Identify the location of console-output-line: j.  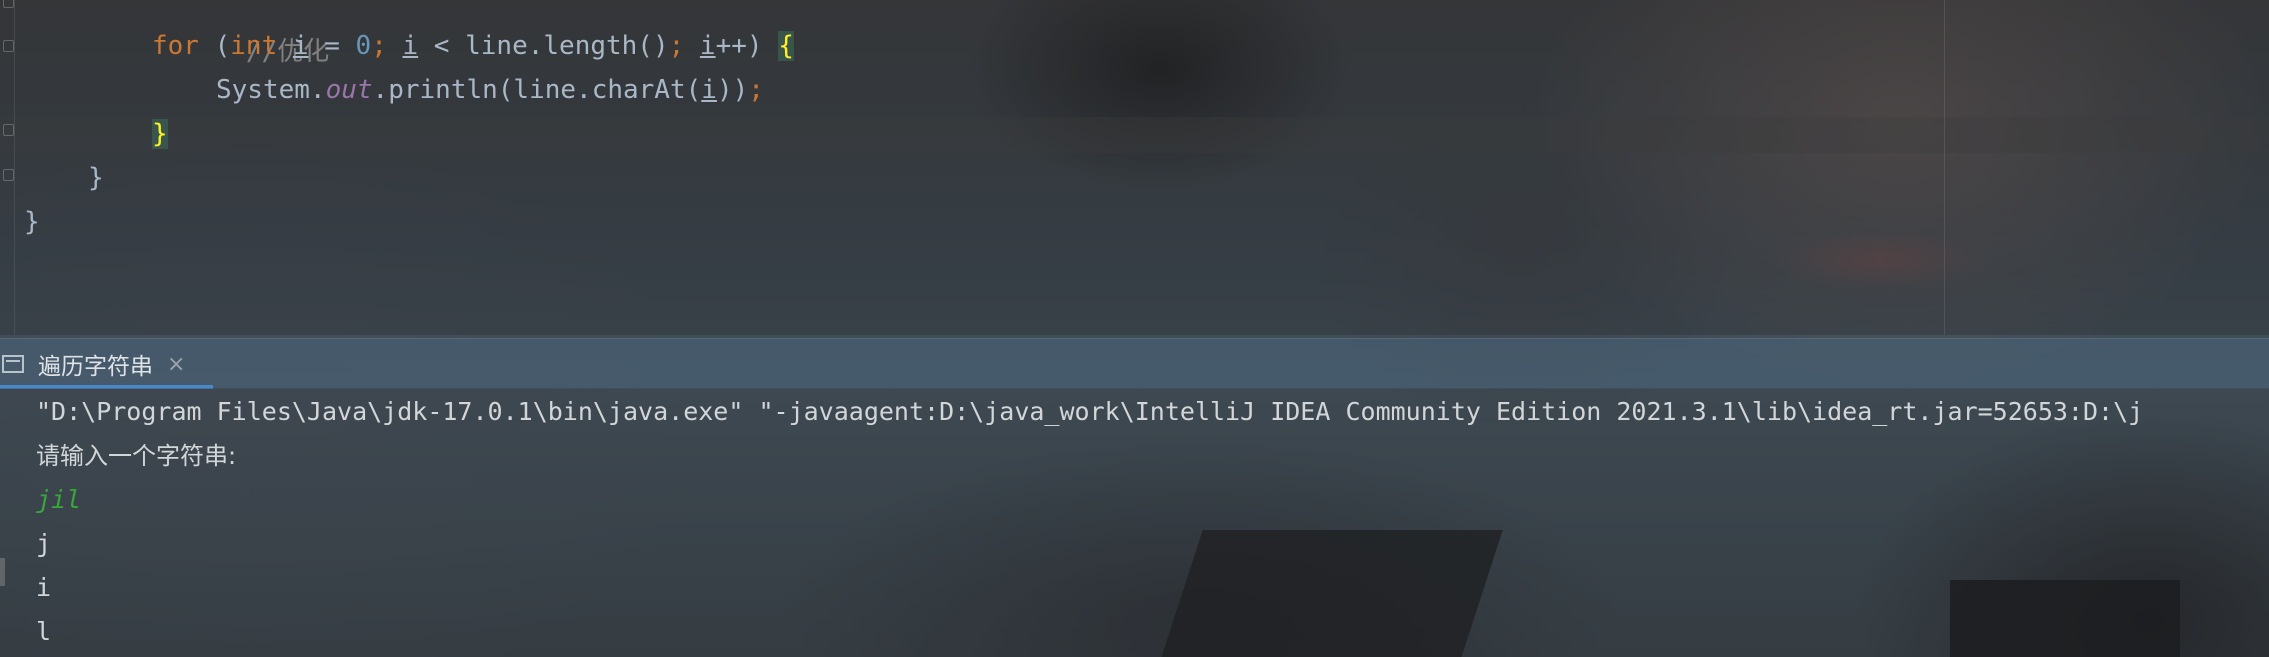
(44, 543).